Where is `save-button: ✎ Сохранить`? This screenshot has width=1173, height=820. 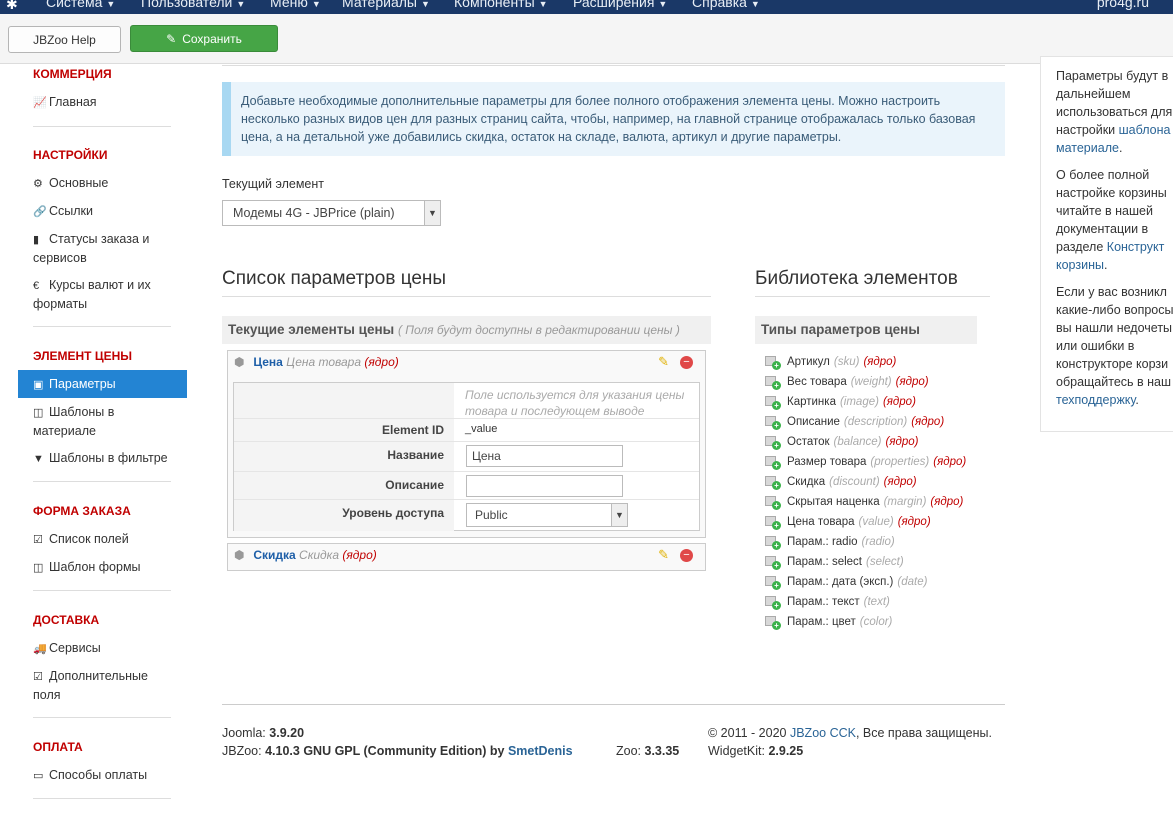
save-button: ✎ Сохранить is located at coordinates (204, 38).